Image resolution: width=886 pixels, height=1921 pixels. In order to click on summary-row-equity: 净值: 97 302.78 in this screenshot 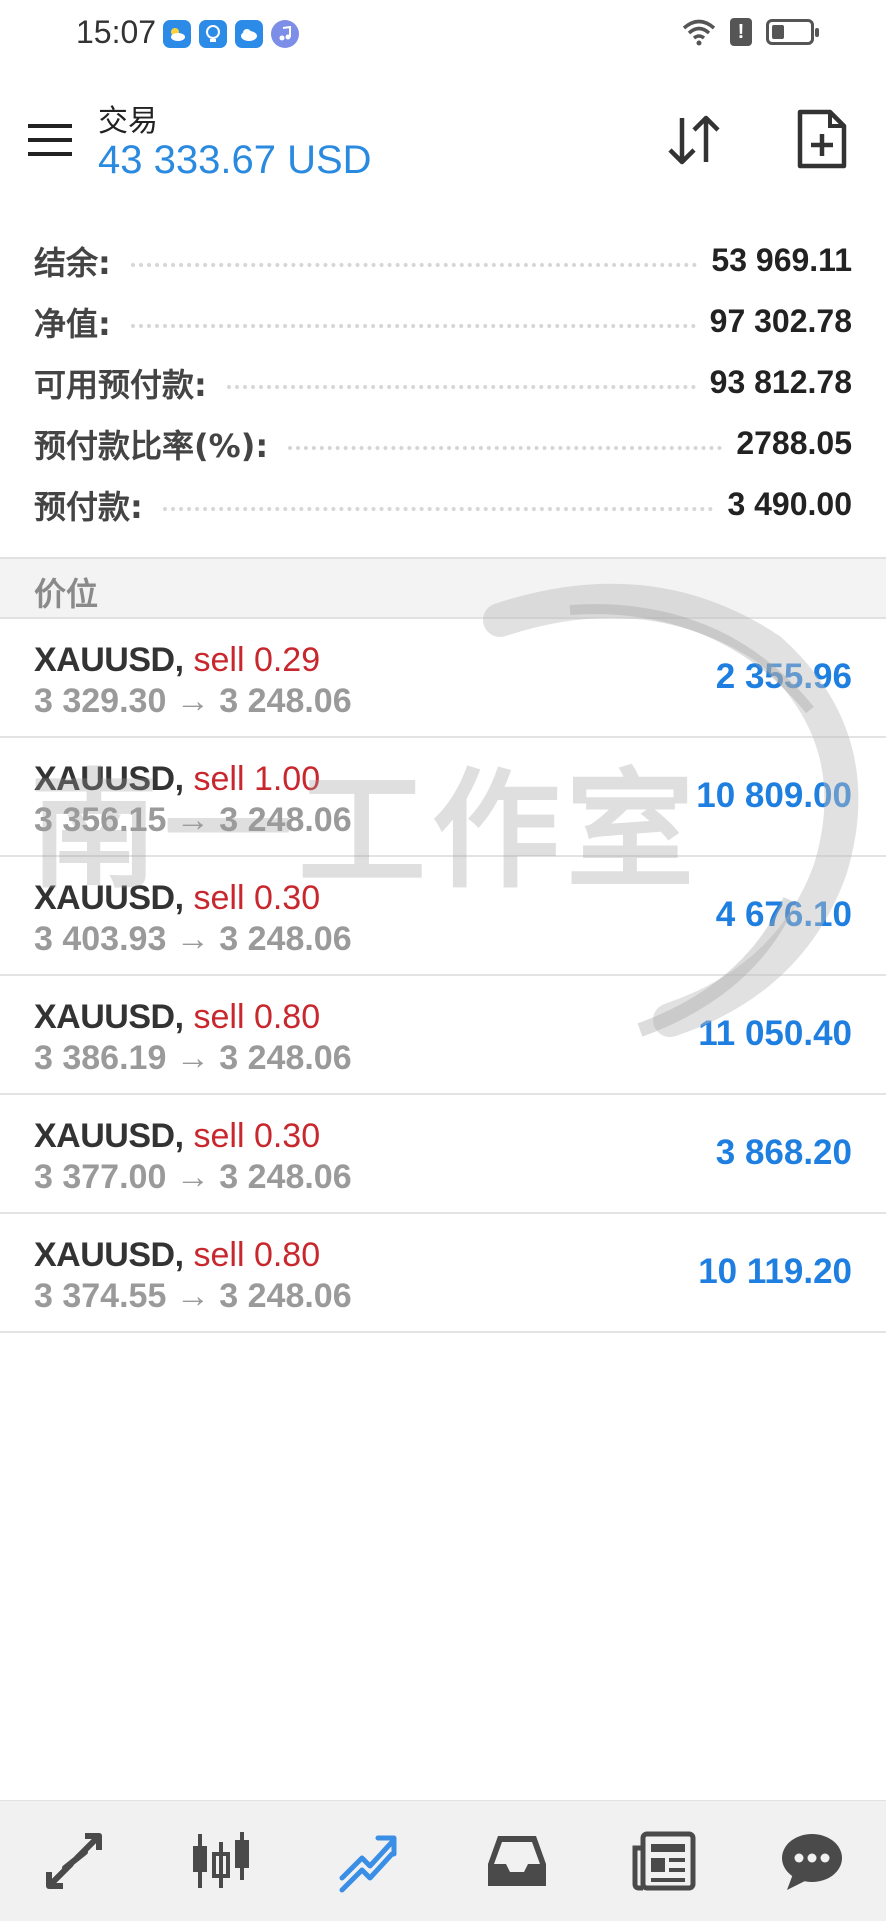, I will do `click(443, 321)`.